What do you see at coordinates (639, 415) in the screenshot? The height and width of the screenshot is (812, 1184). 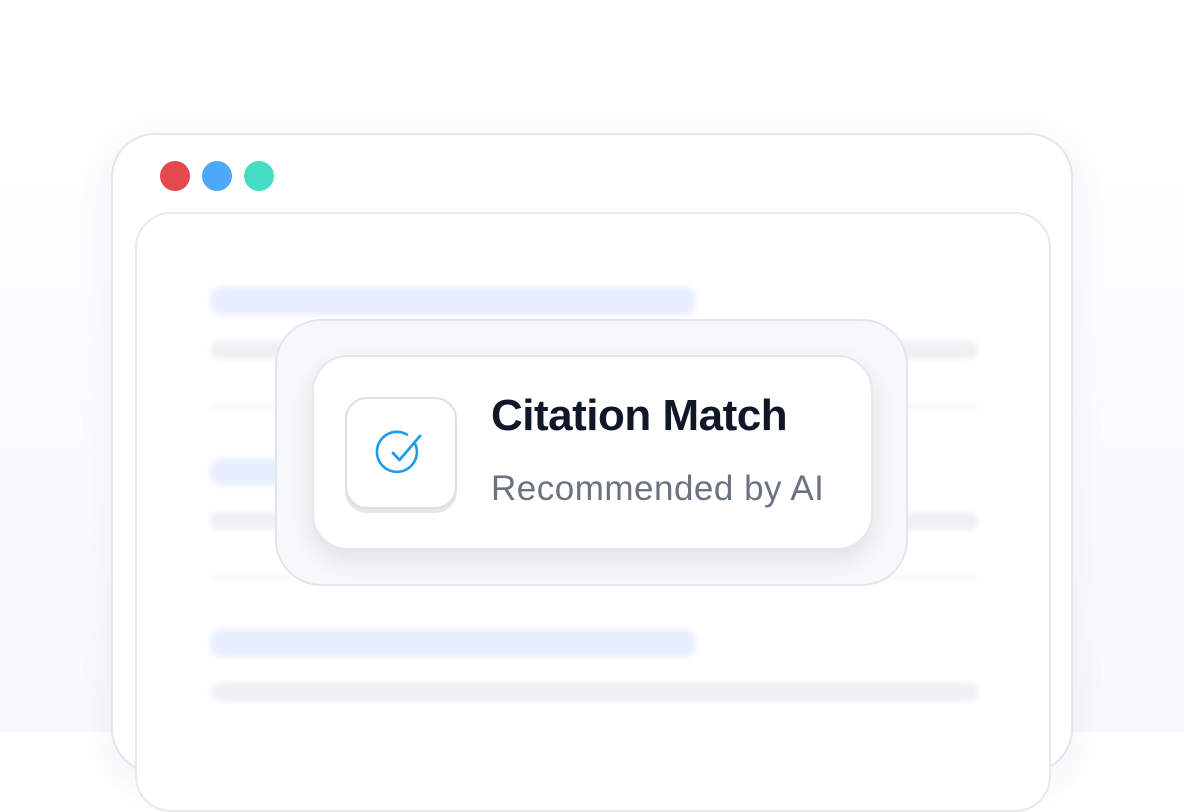 I see `card-title: Citation Match` at bounding box center [639, 415].